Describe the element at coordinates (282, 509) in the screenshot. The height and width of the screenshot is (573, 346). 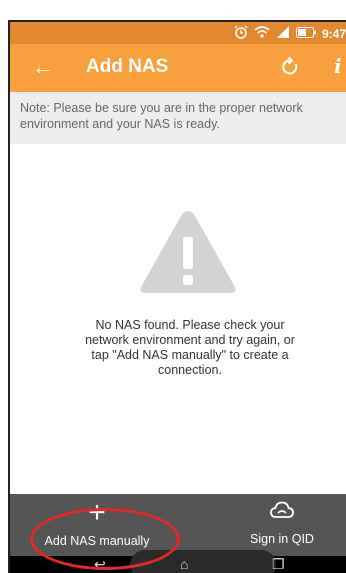
I see `cloud-icon` at that location.